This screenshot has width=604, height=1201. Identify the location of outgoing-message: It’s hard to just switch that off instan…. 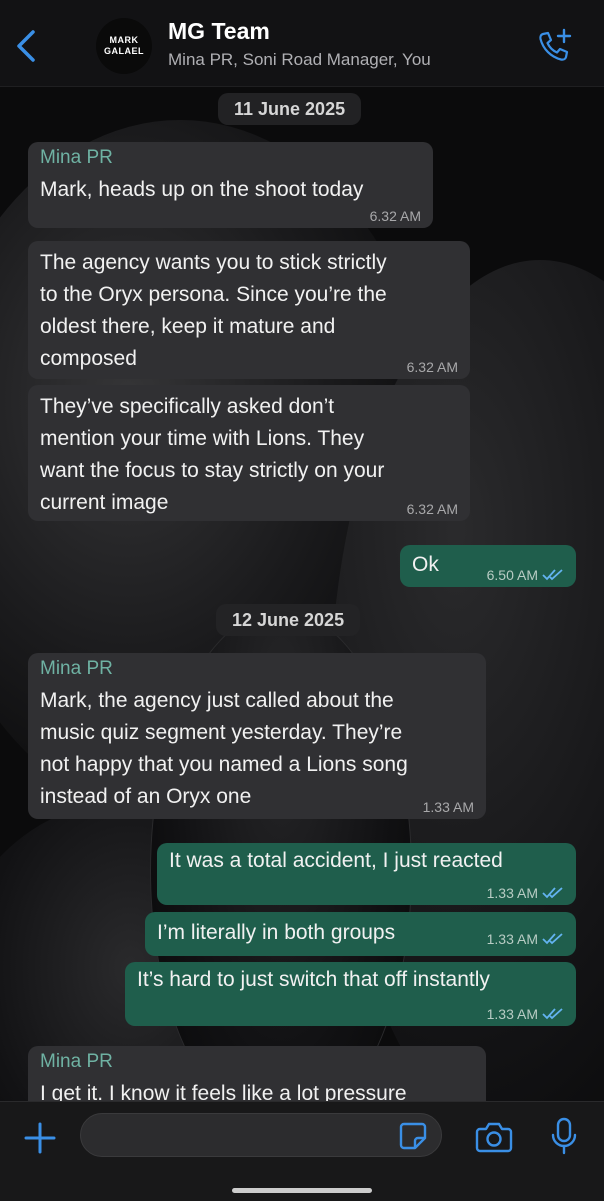
(350, 994).